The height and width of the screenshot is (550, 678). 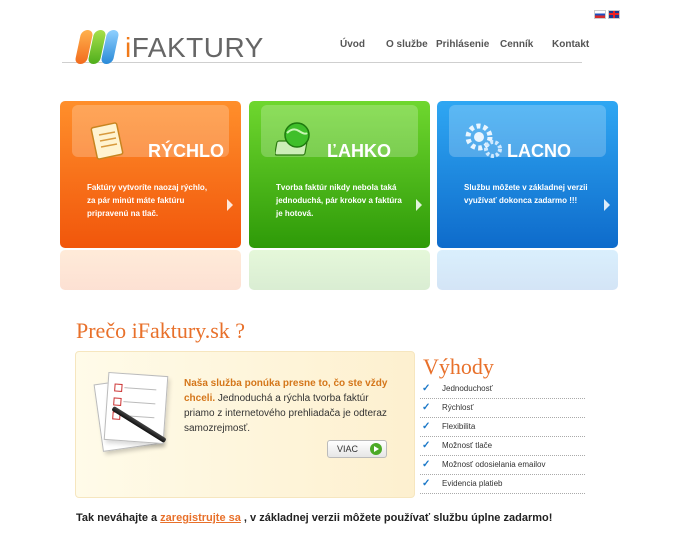 What do you see at coordinates (502, 446) in the screenshot?
I see `benefit-item: ✓ Možnosť tlače` at bounding box center [502, 446].